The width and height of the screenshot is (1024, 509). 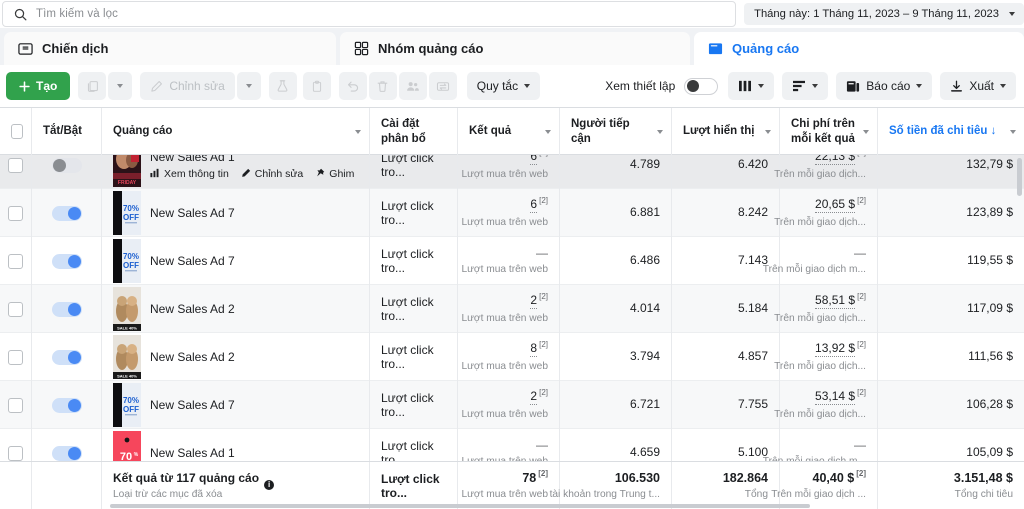 What do you see at coordinates (316, 86) in the screenshot?
I see `clipboard-button` at bounding box center [316, 86].